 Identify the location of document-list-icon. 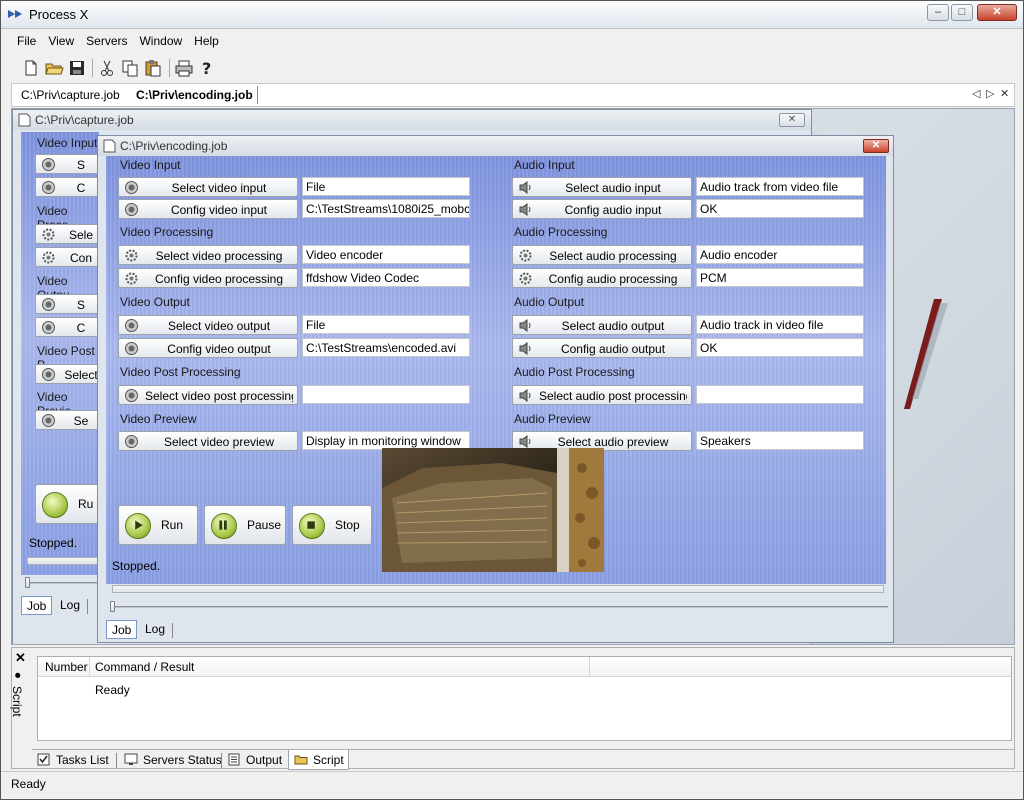
(234, 759).